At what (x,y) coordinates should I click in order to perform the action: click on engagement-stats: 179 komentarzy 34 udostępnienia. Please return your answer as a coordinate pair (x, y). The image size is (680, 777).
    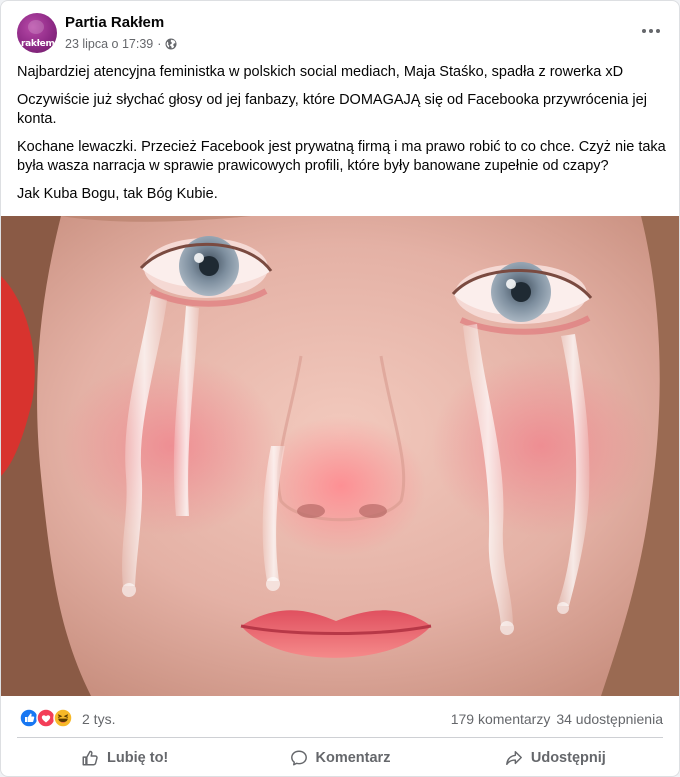
    Looking at the image, I should click on (557, 719).